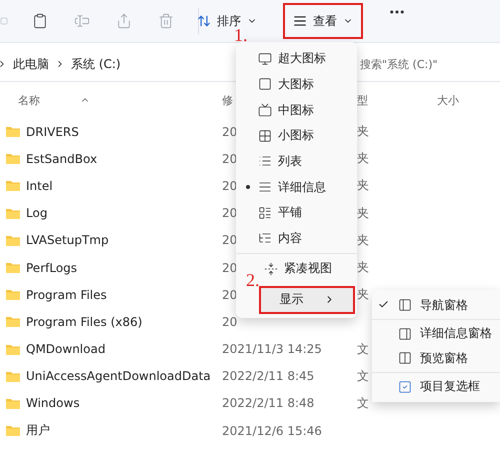  Describe the element at coordinates (52, 267) in the screenshot. I see `file-name: PerfLogs` at that location.